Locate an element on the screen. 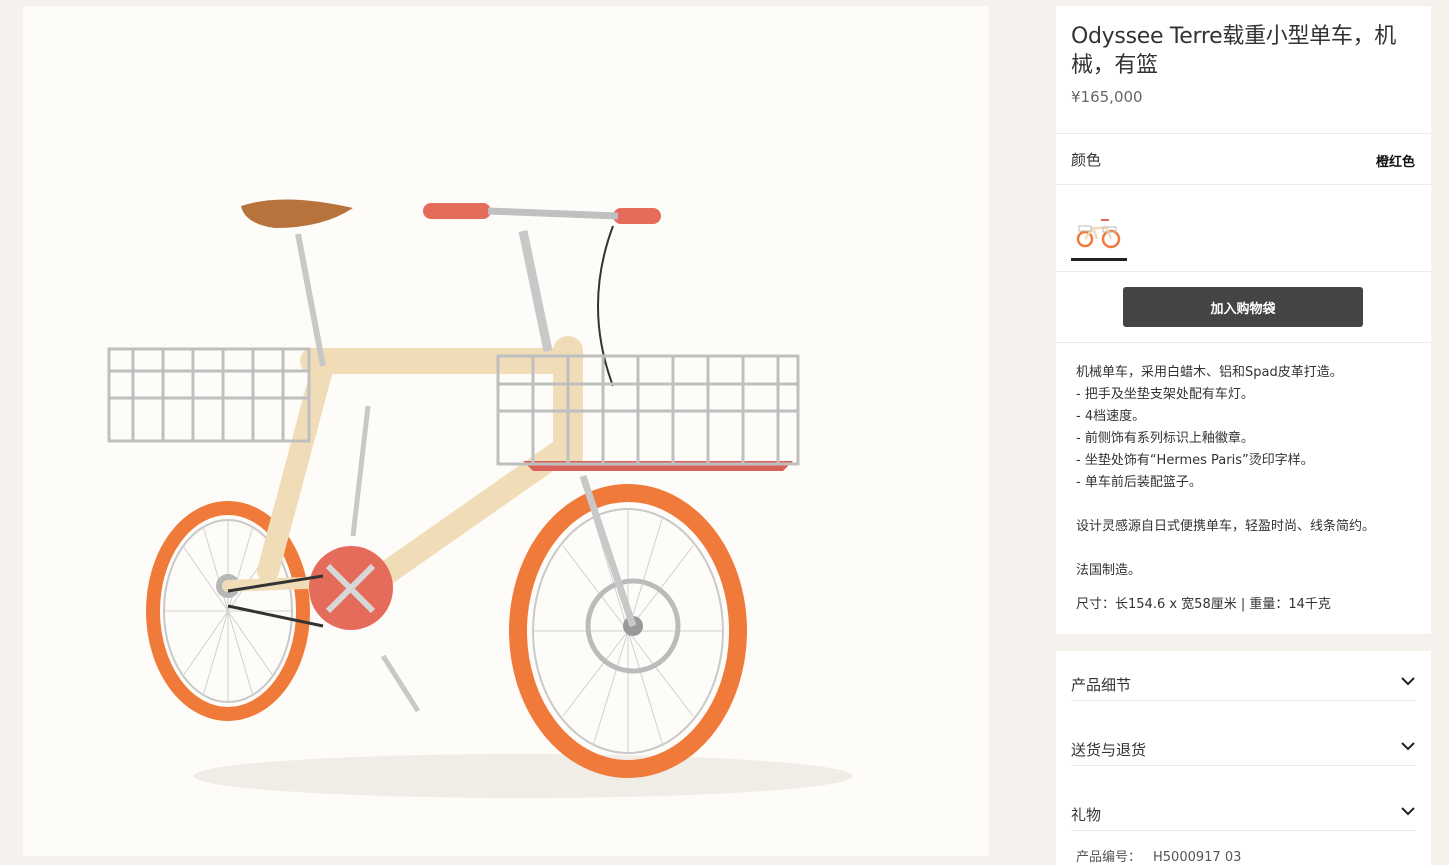  accordion-gift: 礼物 is located at coordinates (1243, 806).